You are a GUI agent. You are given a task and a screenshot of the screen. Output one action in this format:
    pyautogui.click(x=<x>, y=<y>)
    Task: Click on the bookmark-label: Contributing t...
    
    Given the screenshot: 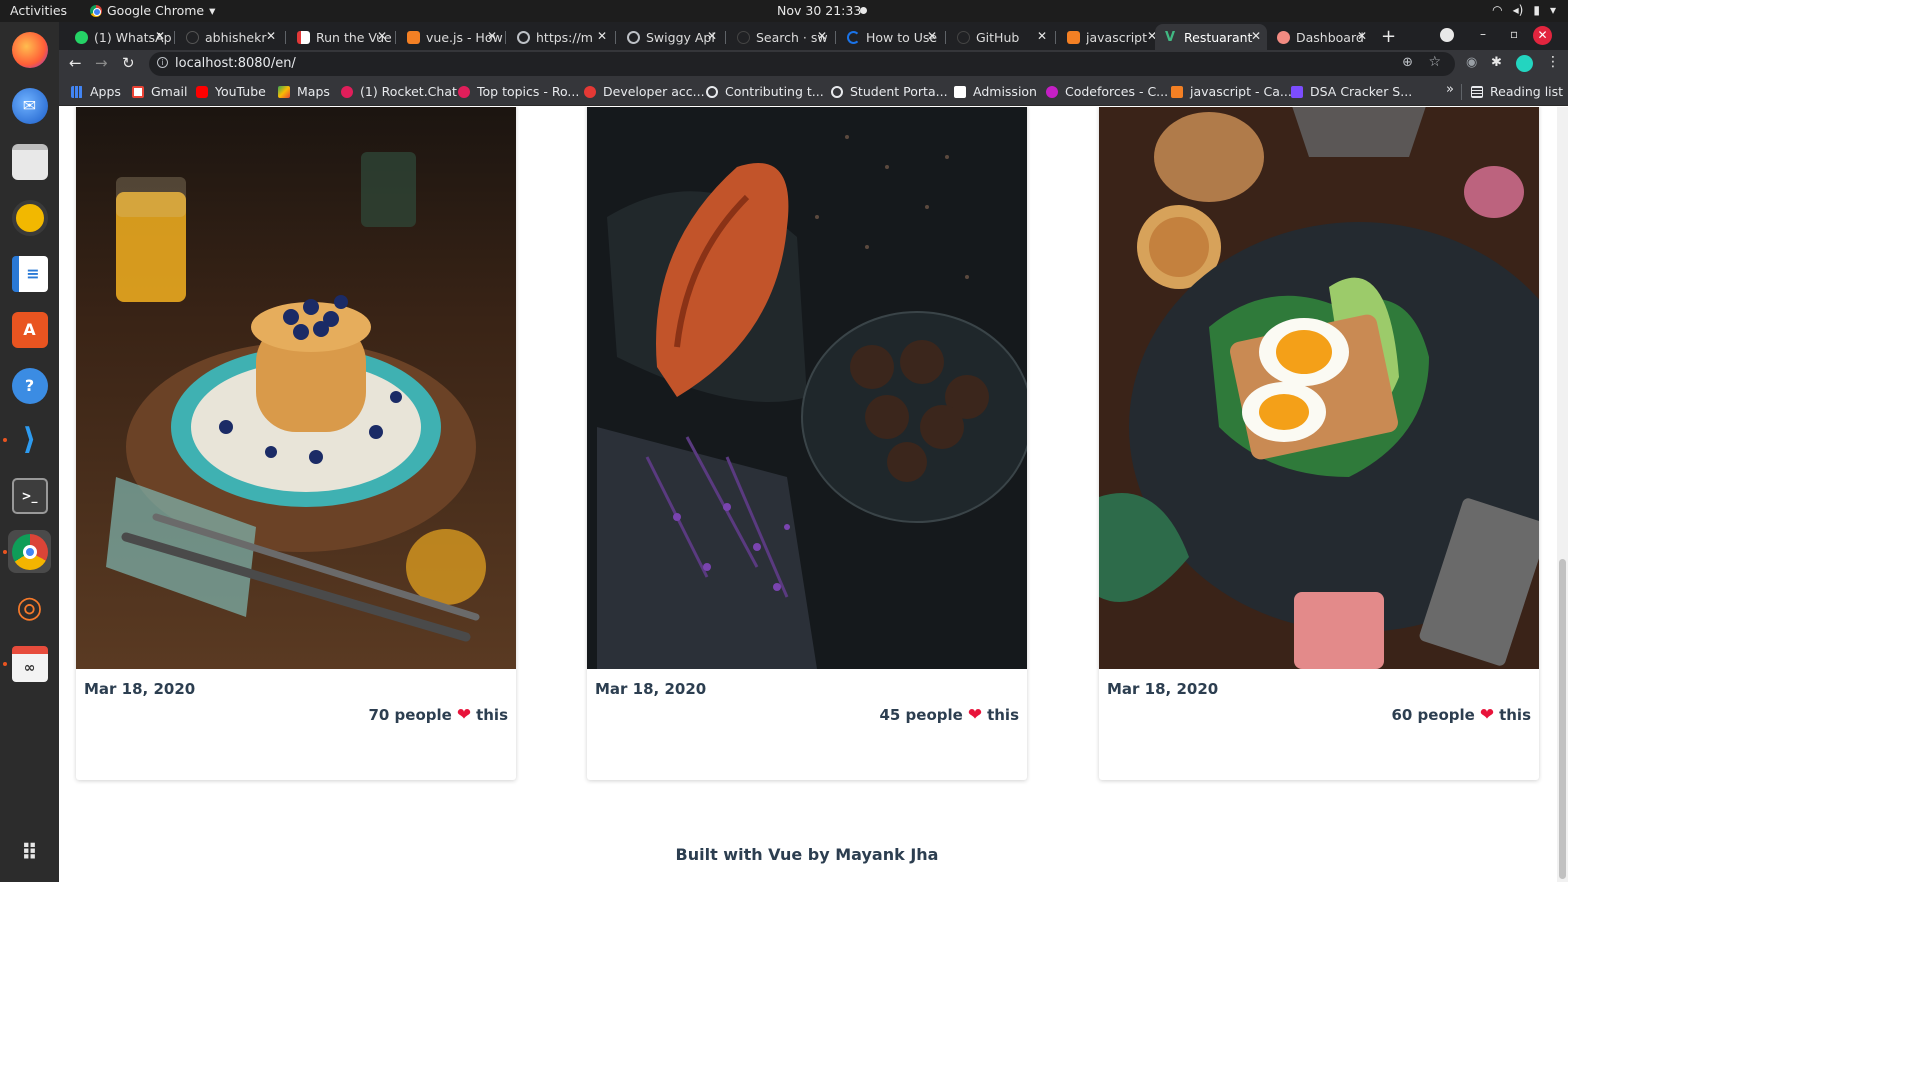 What is the action you would take?
    pyautogui.click(x=774, y=91)
    